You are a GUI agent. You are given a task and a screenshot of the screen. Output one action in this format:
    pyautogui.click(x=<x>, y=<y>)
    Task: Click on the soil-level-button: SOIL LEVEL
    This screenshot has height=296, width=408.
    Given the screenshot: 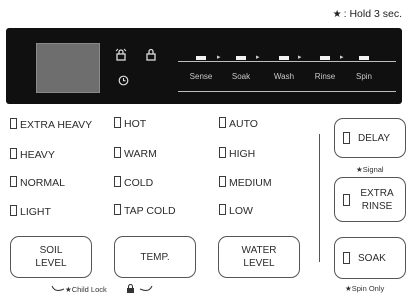 What is the action you would take?
    pyautogui.click(x=51, y=257)
    